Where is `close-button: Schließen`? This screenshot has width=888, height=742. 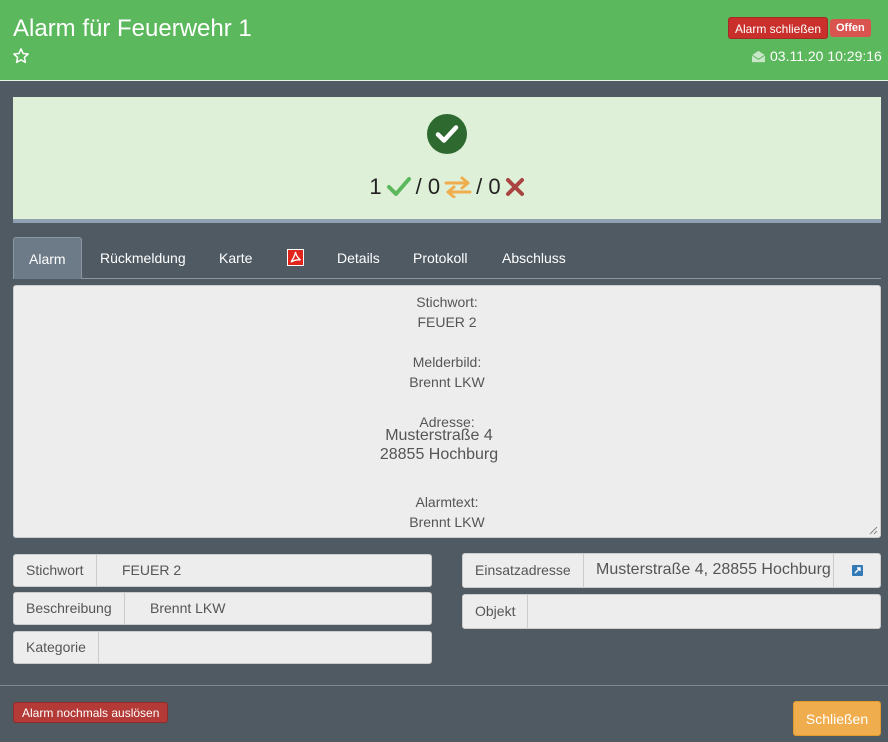 close-button: Schließen is located at coordinates (837, 718).